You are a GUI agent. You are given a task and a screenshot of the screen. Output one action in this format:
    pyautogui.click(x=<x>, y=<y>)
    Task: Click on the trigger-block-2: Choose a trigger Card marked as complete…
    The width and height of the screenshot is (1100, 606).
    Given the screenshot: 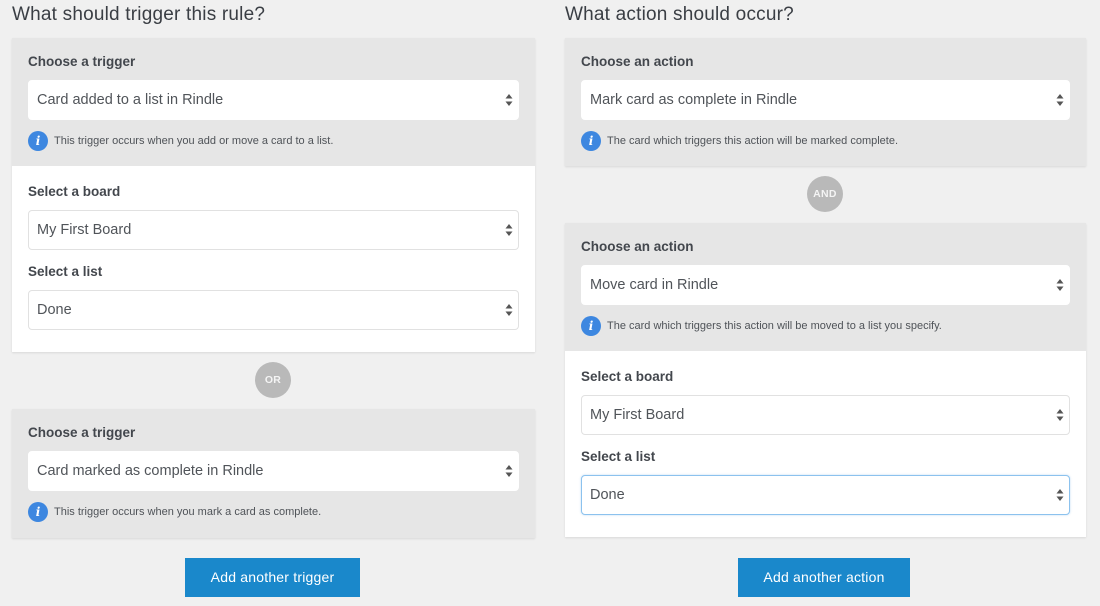 What is the action you would take?
    pyautogui.click(x=273, y=473)
    